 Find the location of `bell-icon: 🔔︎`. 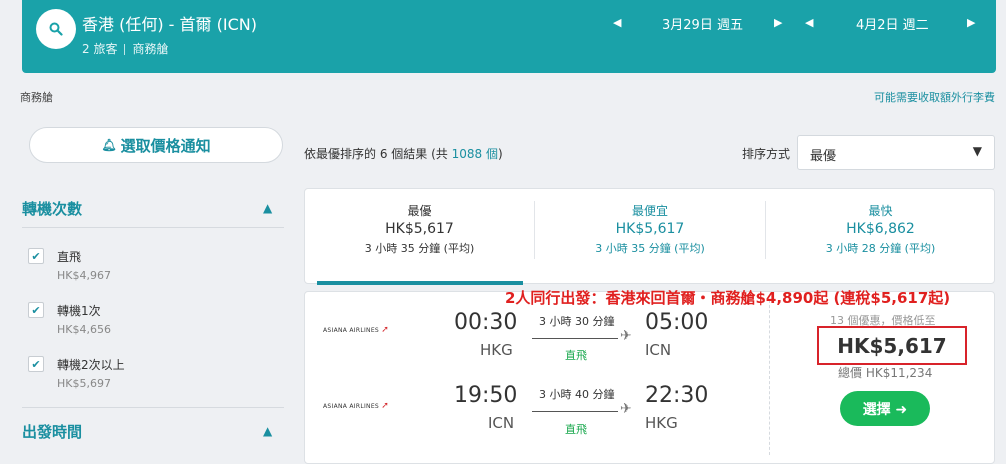

bell-icon: 🔔︎ is located at coordinates (109, 145).